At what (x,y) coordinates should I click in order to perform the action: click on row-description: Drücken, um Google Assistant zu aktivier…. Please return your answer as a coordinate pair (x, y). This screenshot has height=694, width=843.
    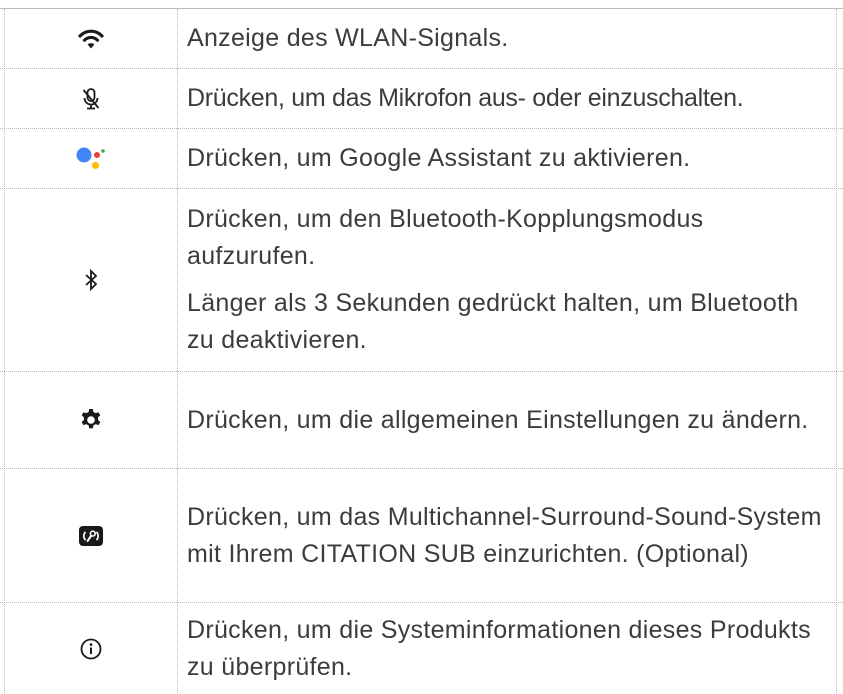
    Looking at the image, I should click on (439, 158).